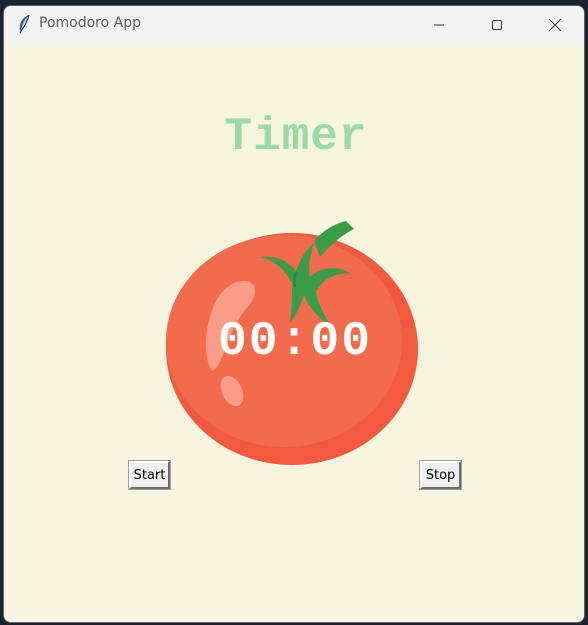 Image resolution: width=588 pixels, height=625 pixels. What do you see at coordinates (90, 23) in the screenshot?
I see `window-title: Pomodoro App` at bounding box center [90, 23].